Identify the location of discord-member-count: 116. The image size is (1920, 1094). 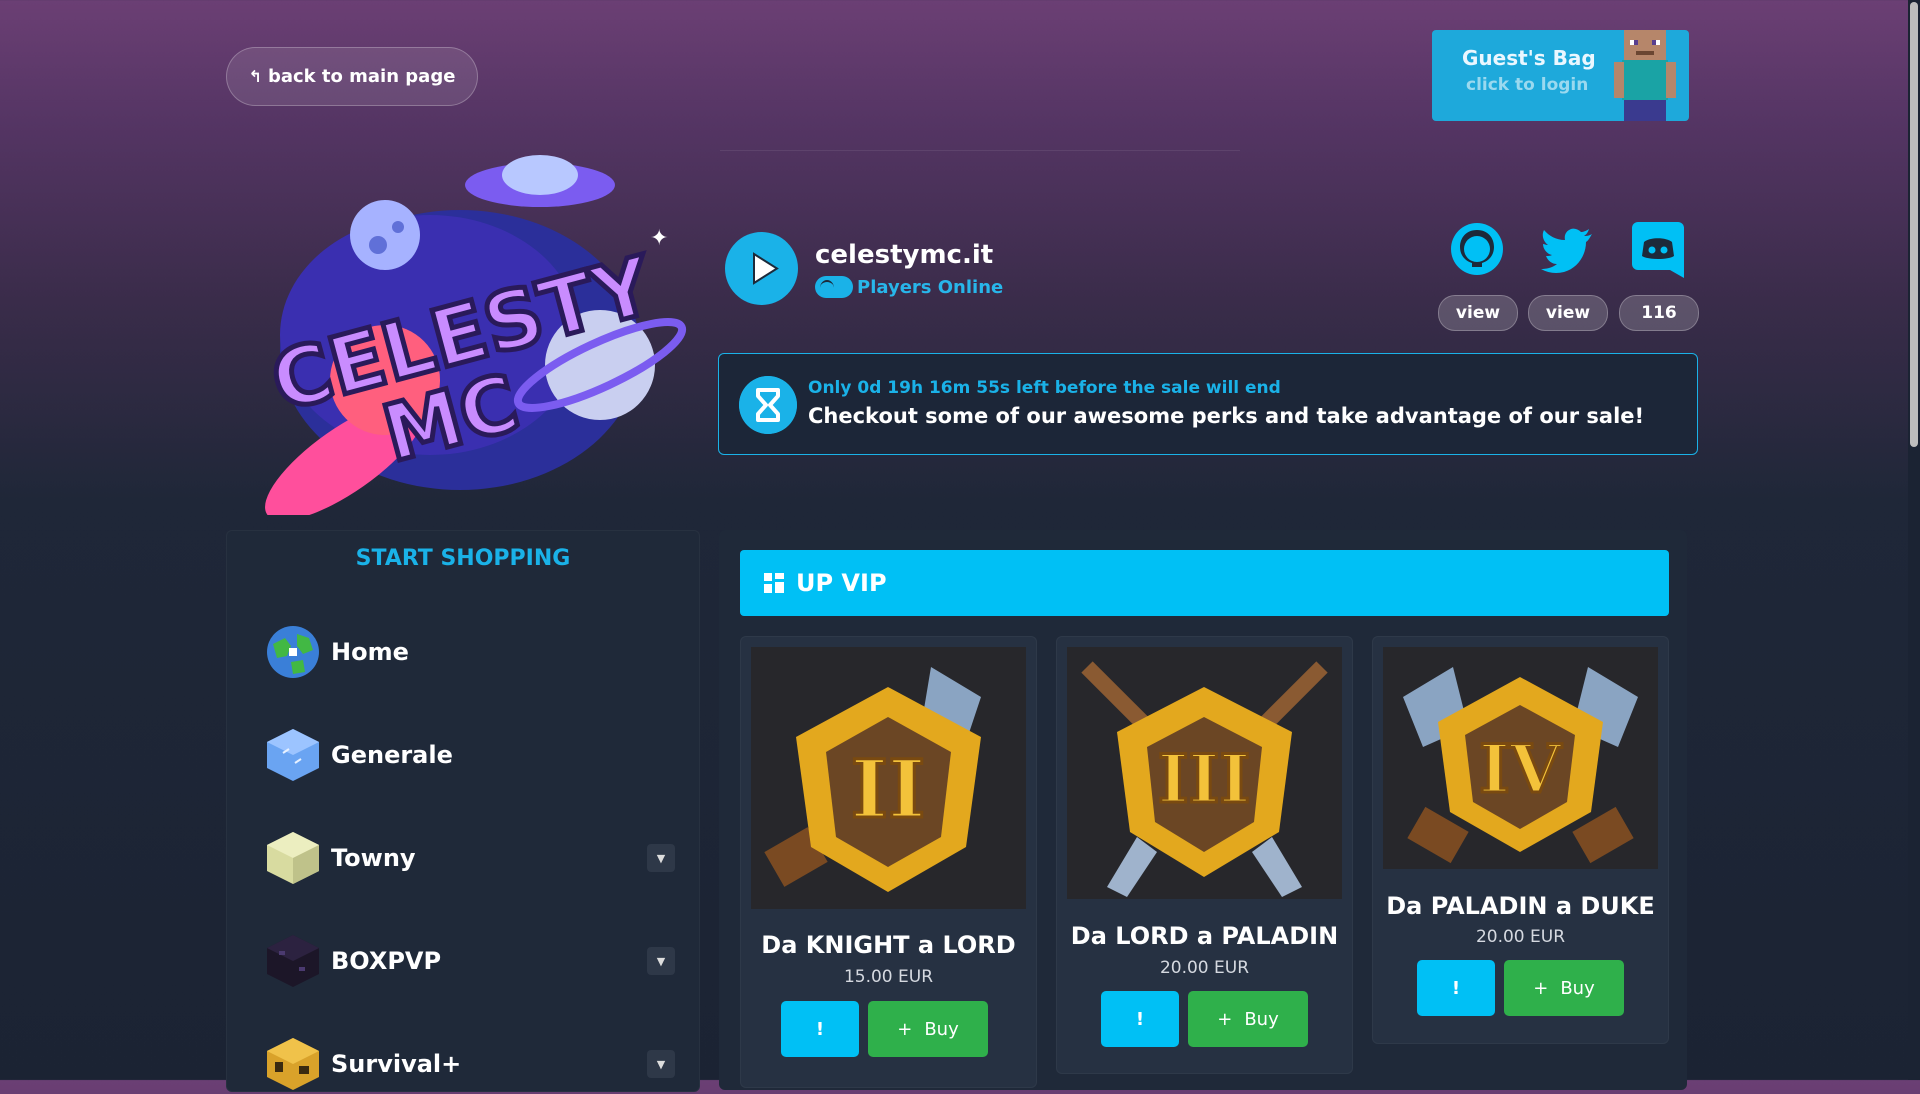
(1659, 313).